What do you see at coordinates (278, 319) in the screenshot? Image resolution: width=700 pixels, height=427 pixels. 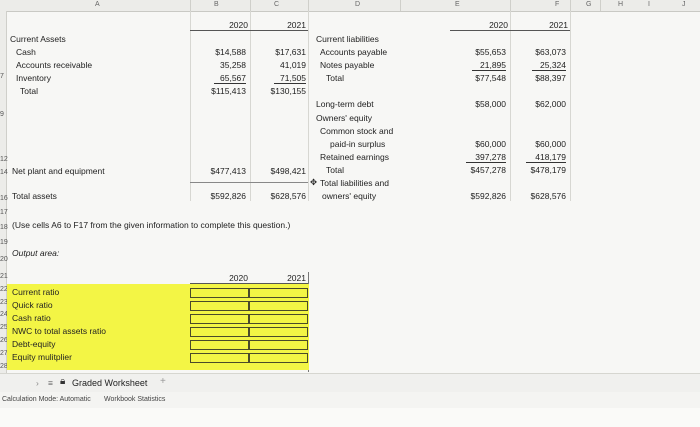 I see `answer-input-cash-2021` at bounding box center [278, 319].